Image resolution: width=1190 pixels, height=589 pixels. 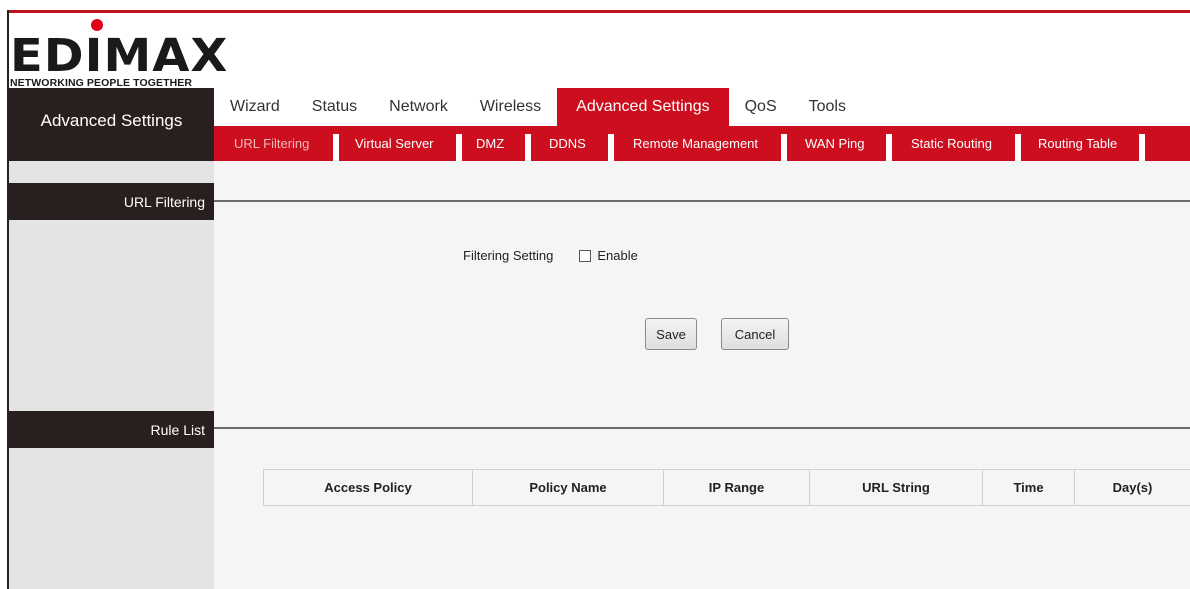 I want to click on column-header-url-string: URL String, so click(x=896, y=487).